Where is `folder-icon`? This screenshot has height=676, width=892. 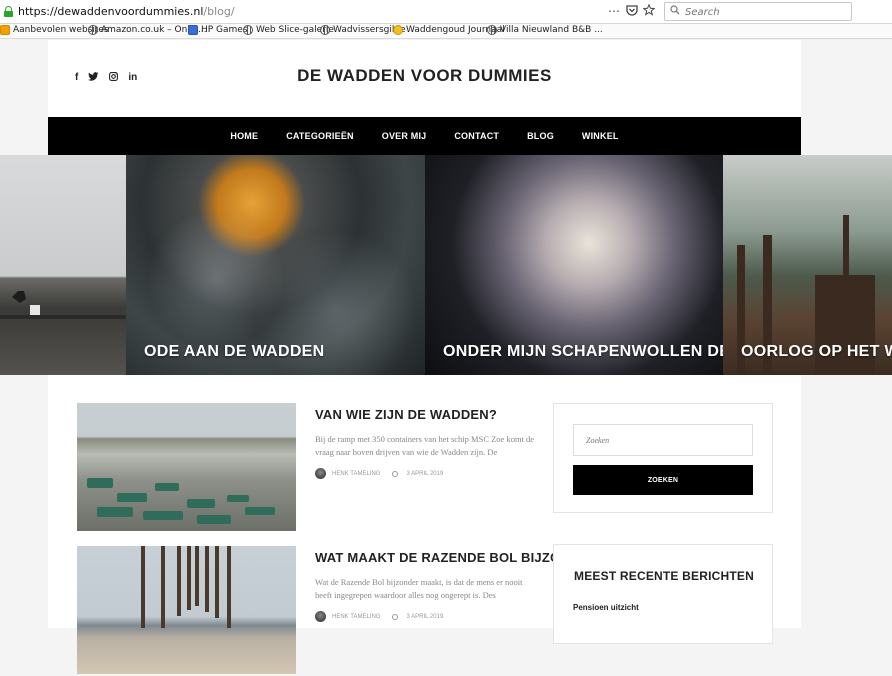 folder-icon is located at coordinates (5, 30).